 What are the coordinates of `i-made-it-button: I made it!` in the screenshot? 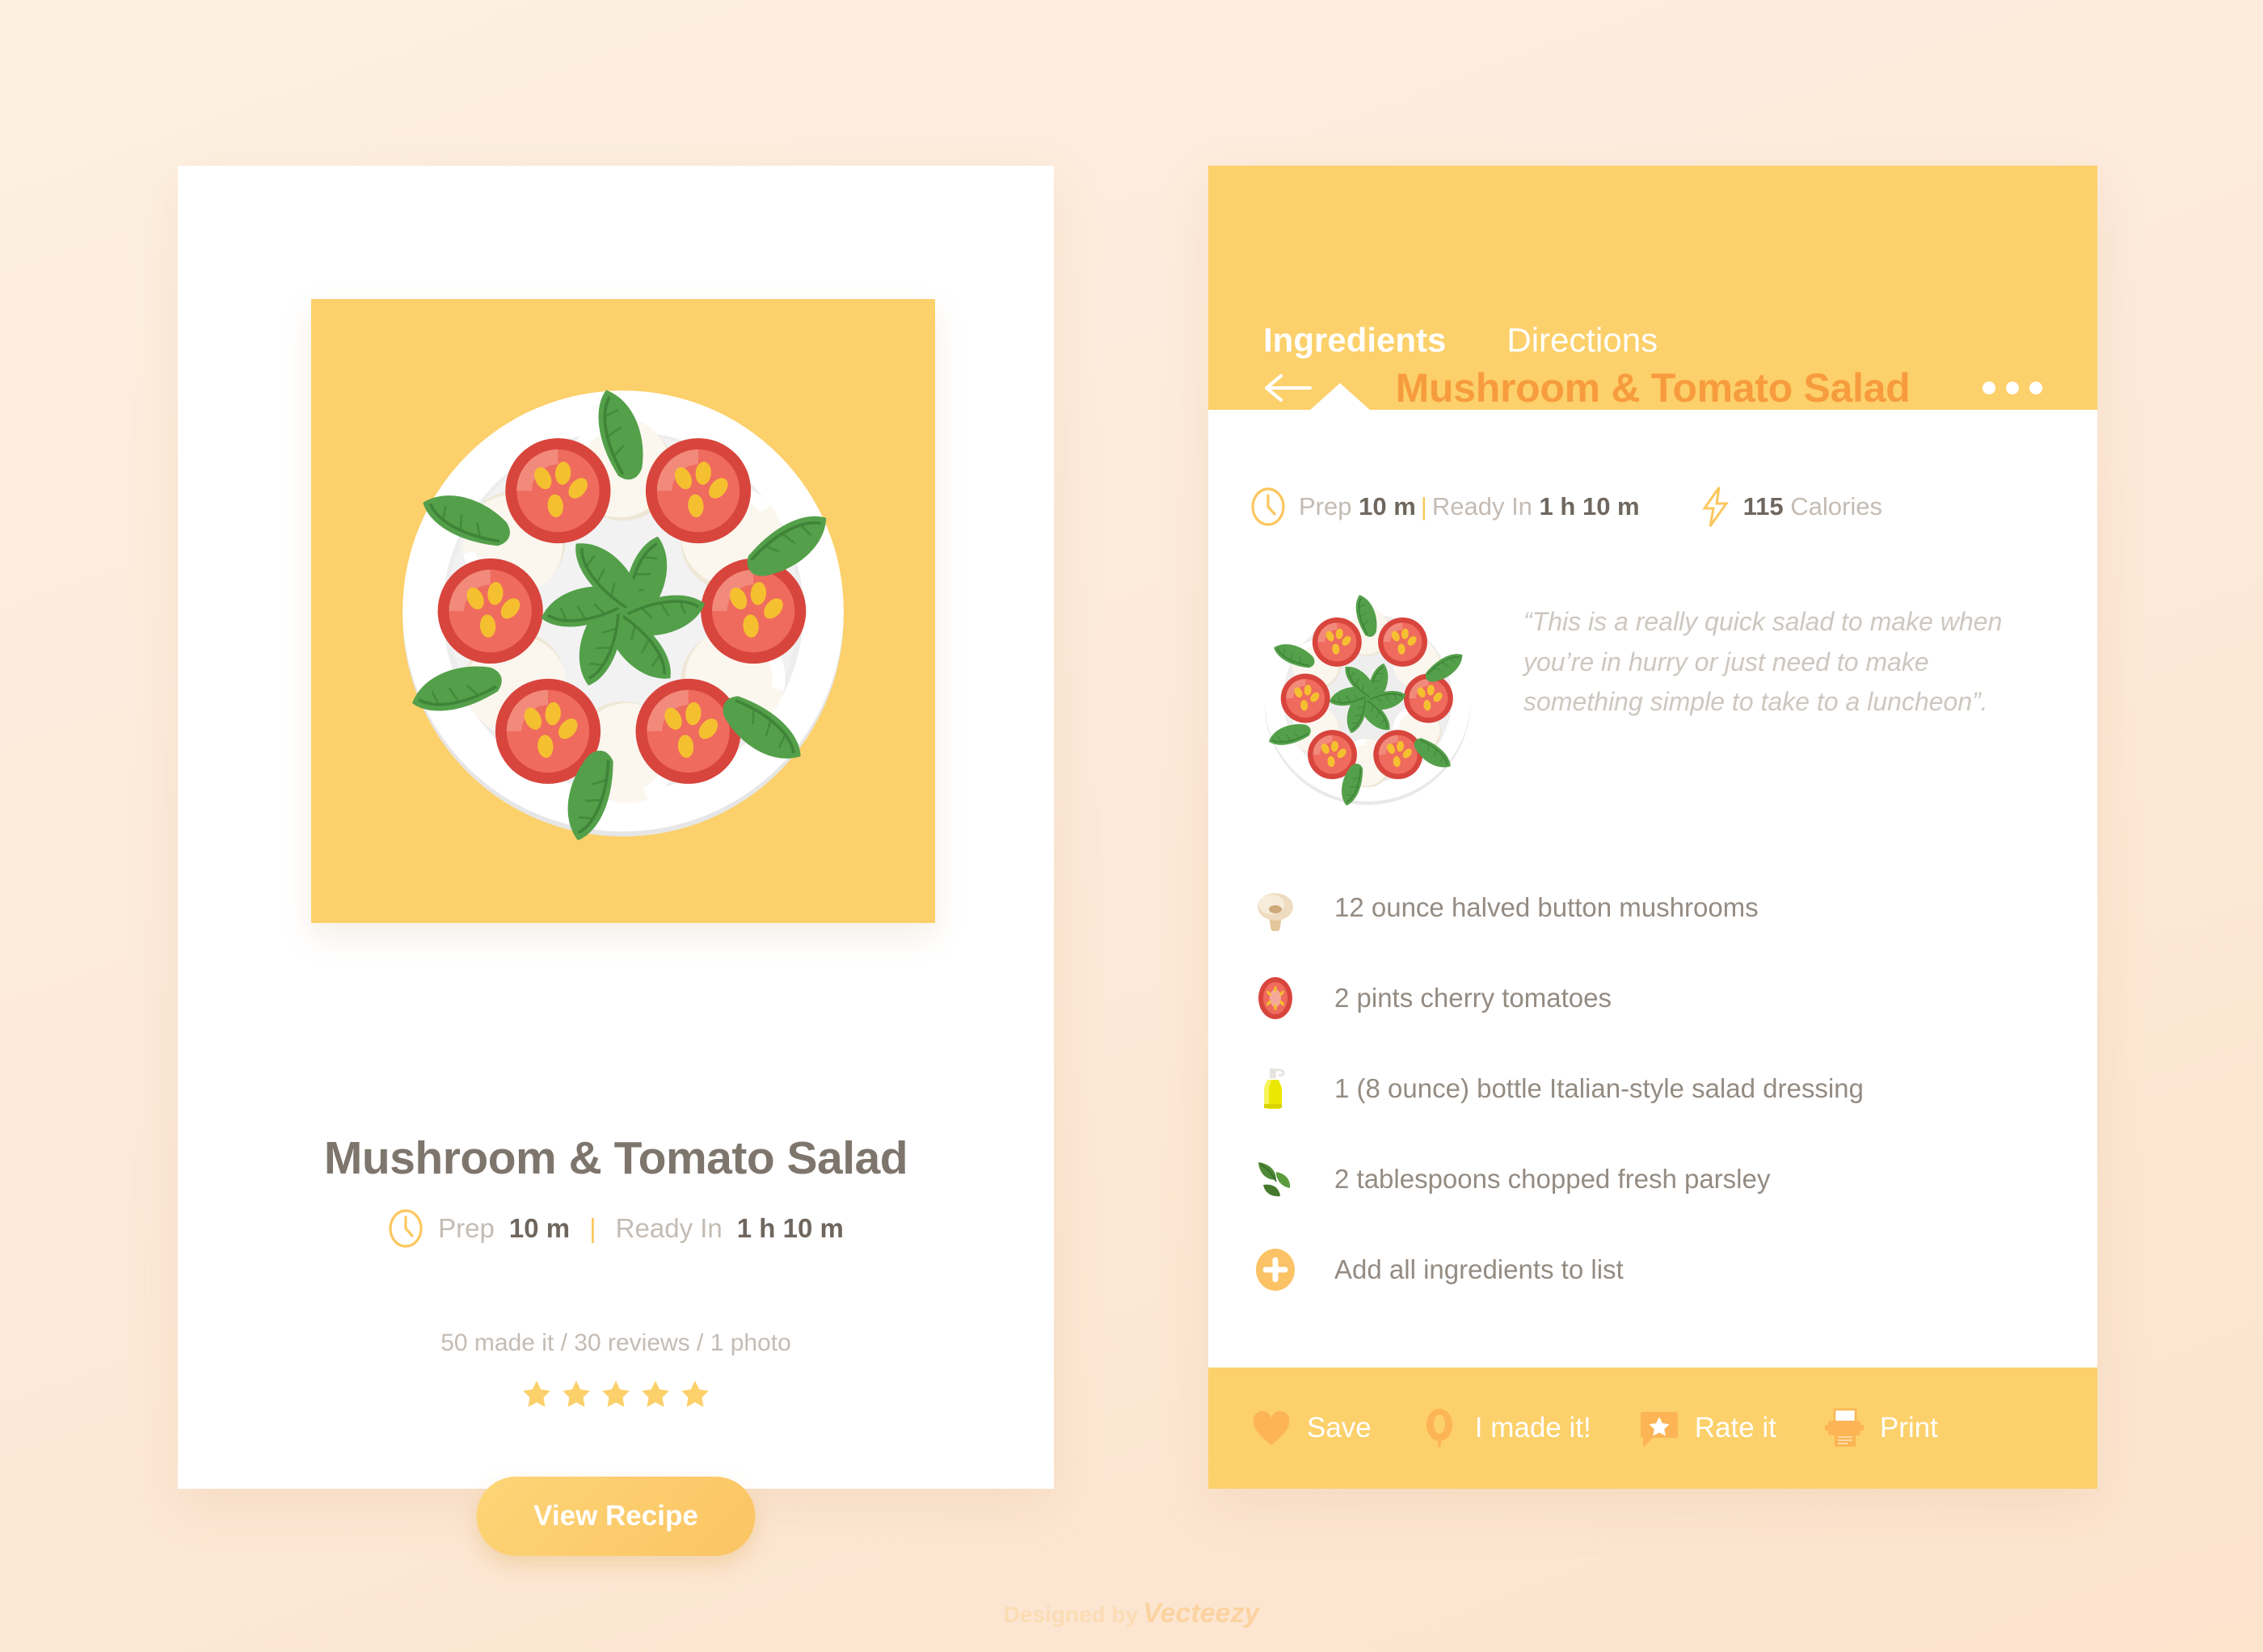 It's located at (1504, 1428).